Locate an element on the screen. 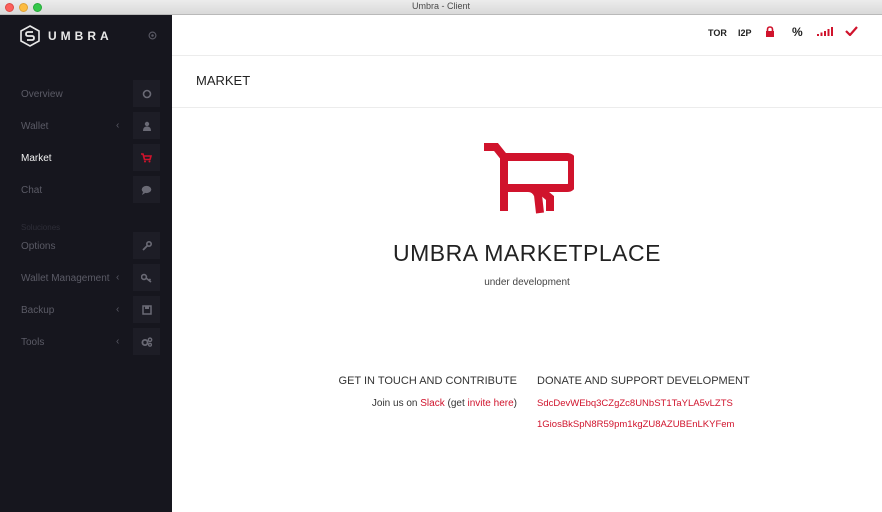 The height and width of the screenshot is (512, 882). app-logo: UMBRA is located at coordinates (66, 36).